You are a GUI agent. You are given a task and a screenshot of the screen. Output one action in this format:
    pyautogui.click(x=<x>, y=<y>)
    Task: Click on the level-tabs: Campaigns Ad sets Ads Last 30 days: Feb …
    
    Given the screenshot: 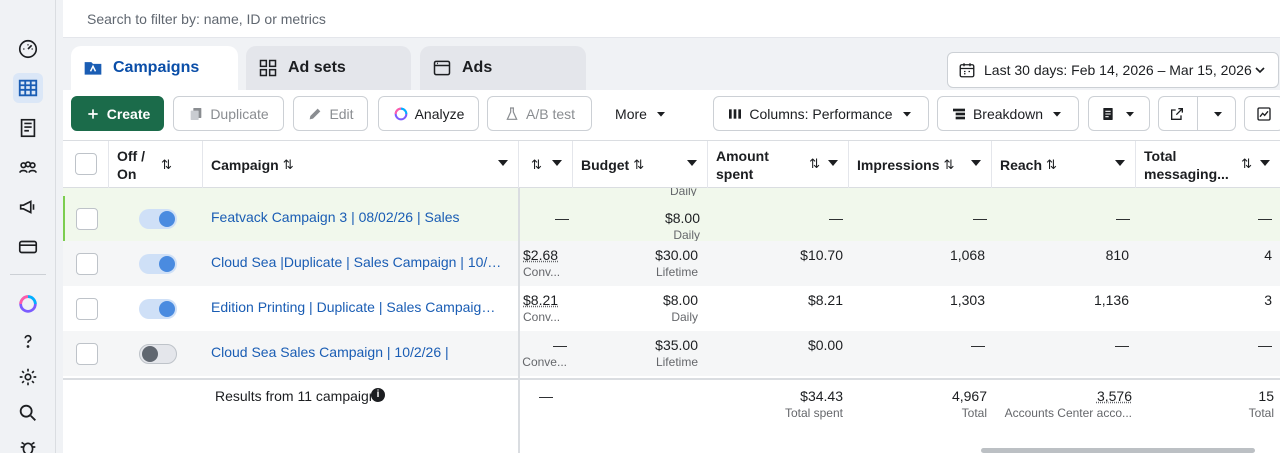 What is the action you would take?
    pyautogui.click(x=671, y=64)
    